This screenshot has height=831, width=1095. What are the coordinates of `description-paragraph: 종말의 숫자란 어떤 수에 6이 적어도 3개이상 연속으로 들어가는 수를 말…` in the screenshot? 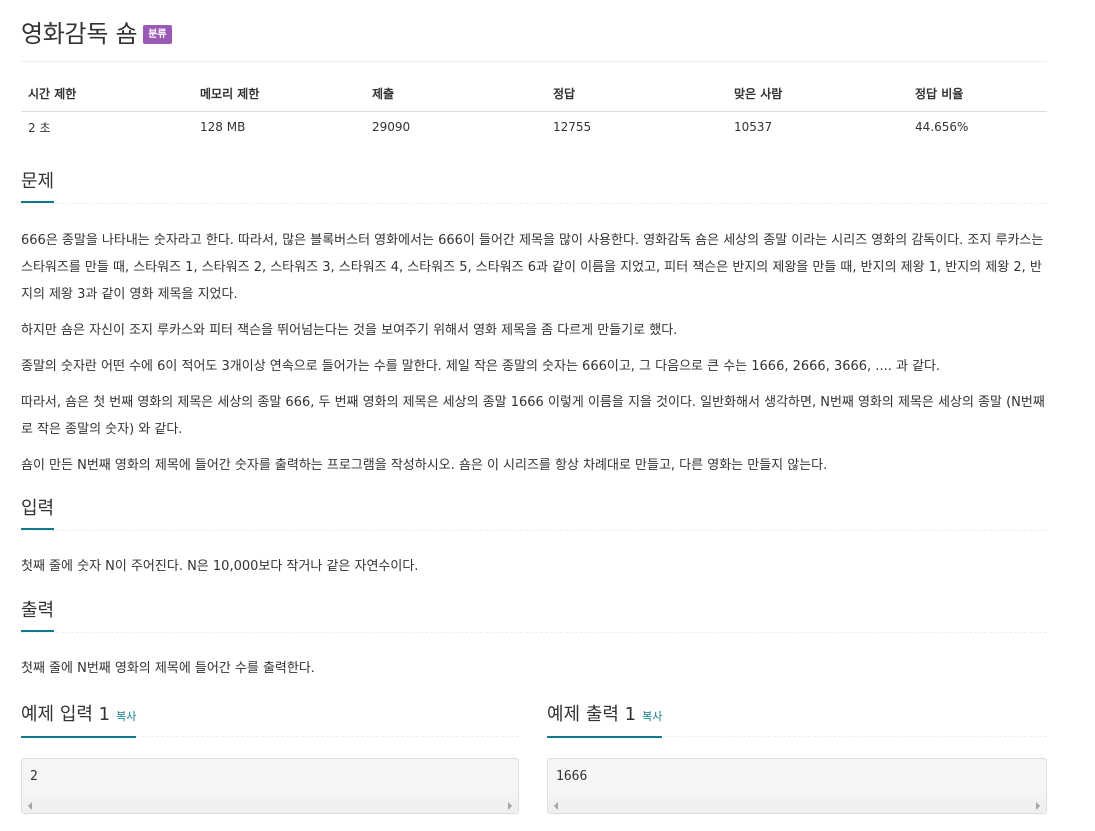 It's located at (481, 366).